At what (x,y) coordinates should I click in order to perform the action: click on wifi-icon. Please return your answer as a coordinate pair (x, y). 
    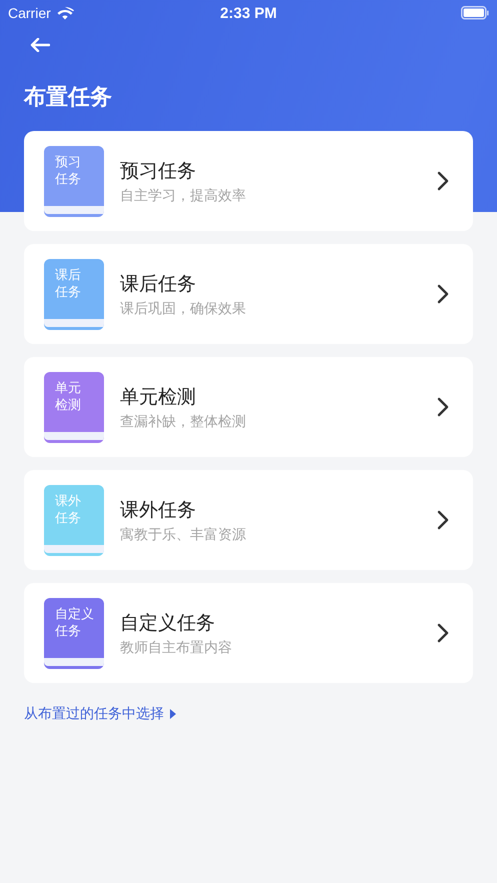
    Looking at the image, I should click on (65, 13).